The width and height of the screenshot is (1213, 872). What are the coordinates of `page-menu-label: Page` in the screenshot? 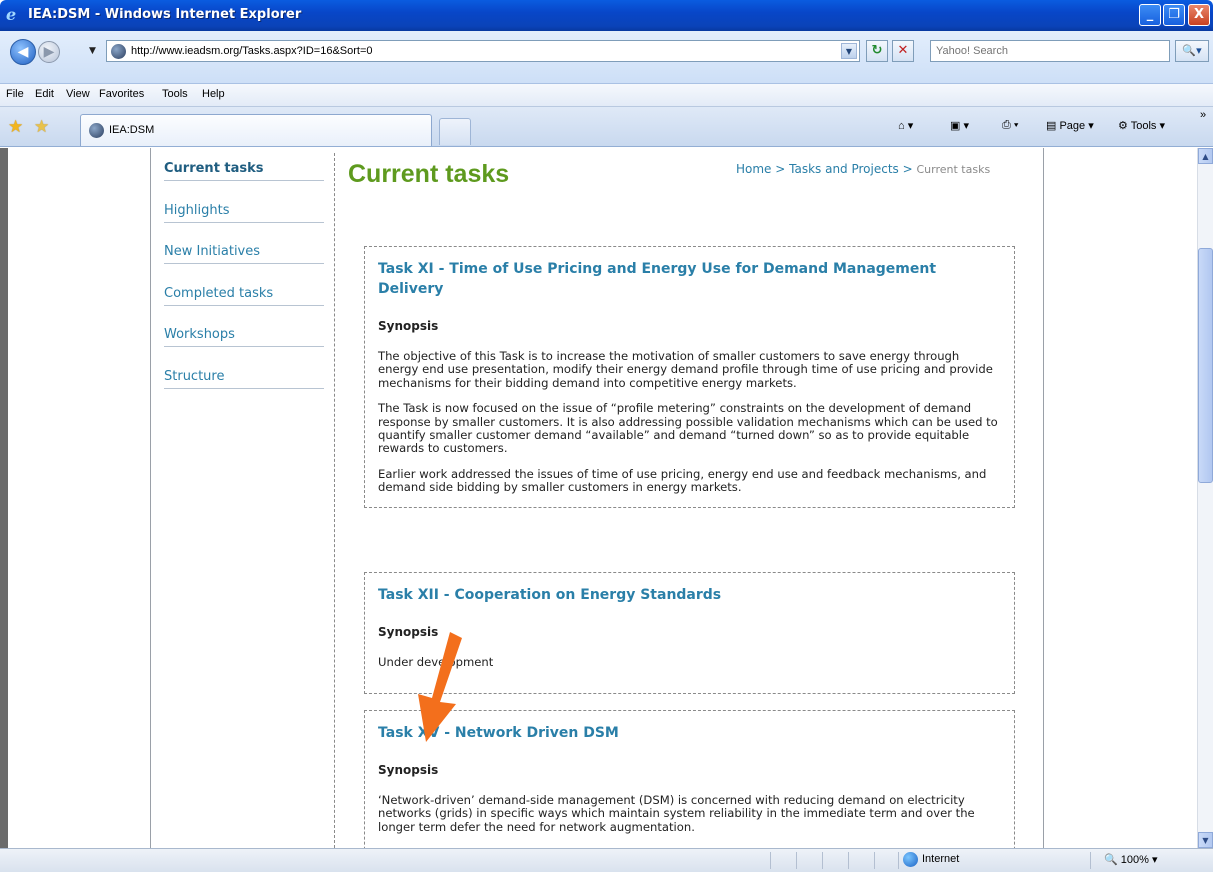 It's located at (1072, 126).